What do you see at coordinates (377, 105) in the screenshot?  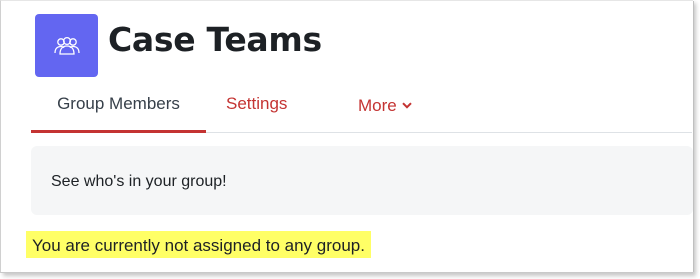 I see `tab-more-label: More` at bounding box center [377, 105].